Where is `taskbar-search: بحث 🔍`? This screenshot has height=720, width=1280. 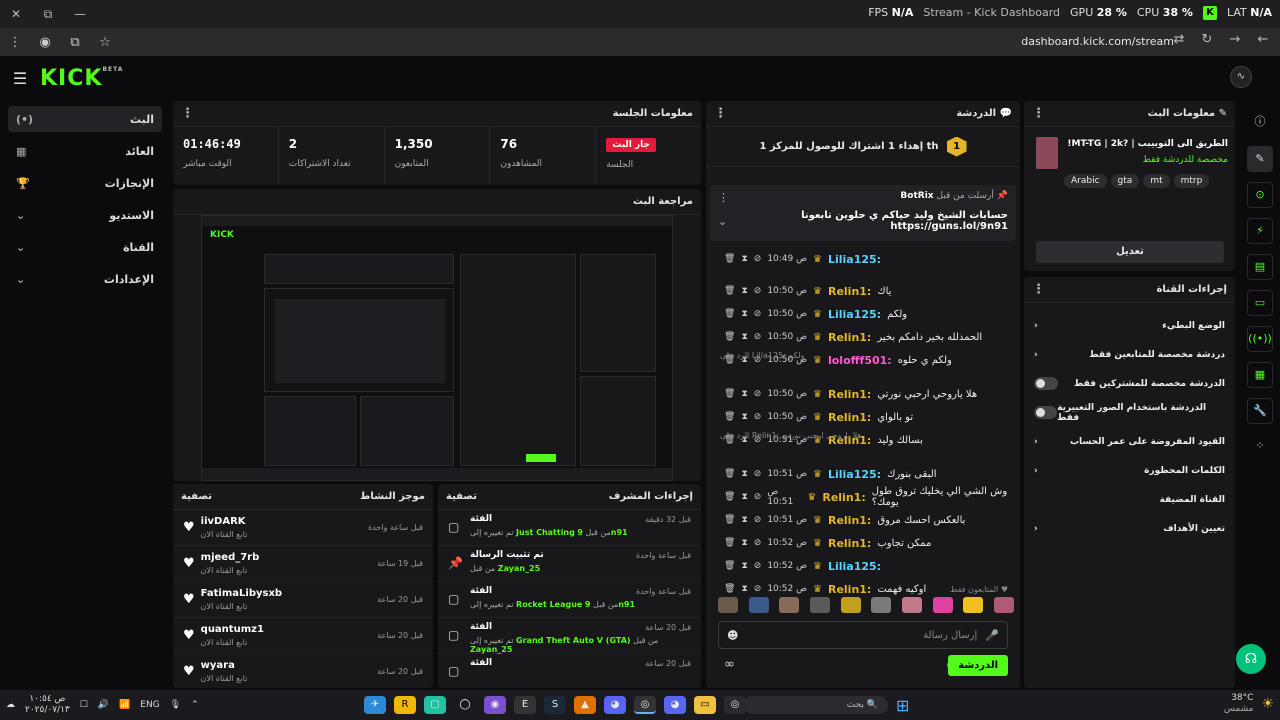 taskbar-search: بحث 🔍 is located at coordinates (816, 705).